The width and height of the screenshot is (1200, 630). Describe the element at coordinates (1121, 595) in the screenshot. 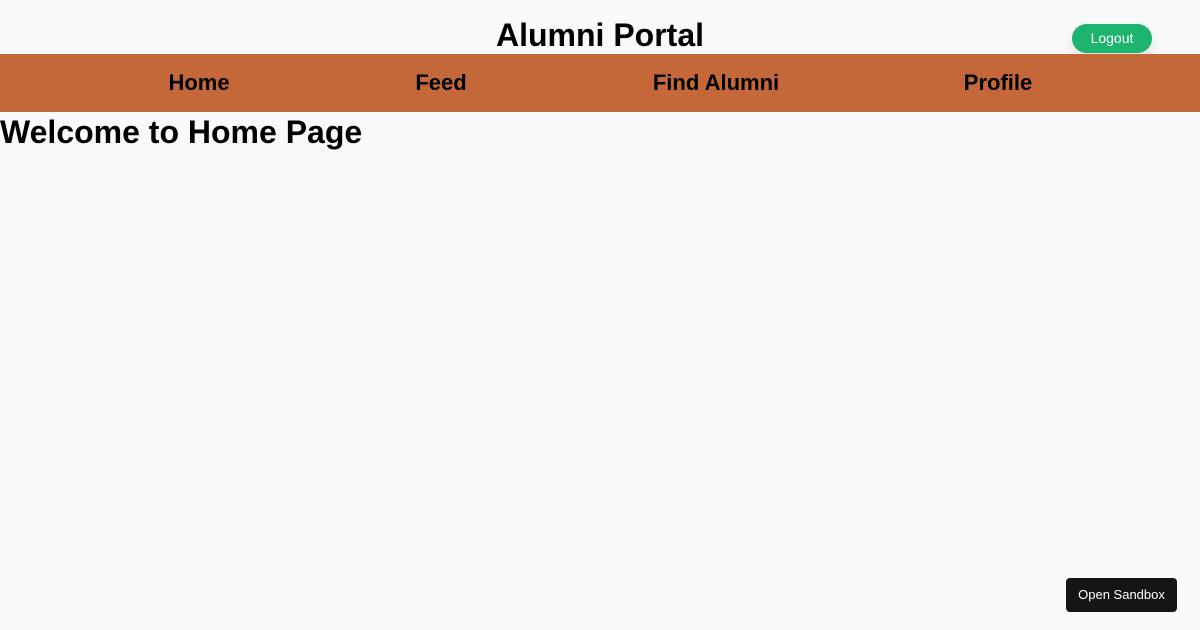

I see `open-sandbox-button: Open Sandbox` at that location.